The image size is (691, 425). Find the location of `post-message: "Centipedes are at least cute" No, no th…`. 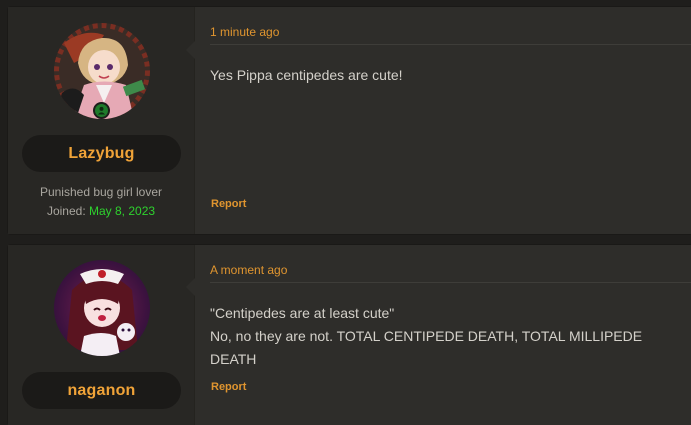

post-message: "Centipedes are at least cute" No, no th… is located at coordinates (445, 336).